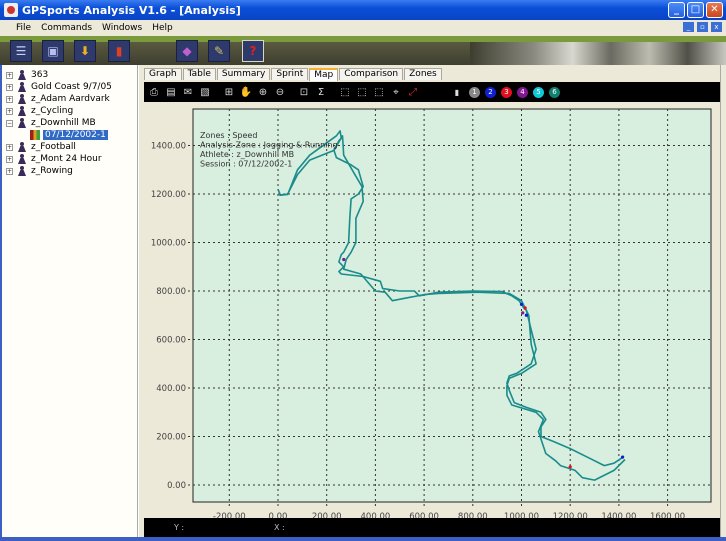  I want to click on y-tick-label: 1200.00, so click(168, 195).